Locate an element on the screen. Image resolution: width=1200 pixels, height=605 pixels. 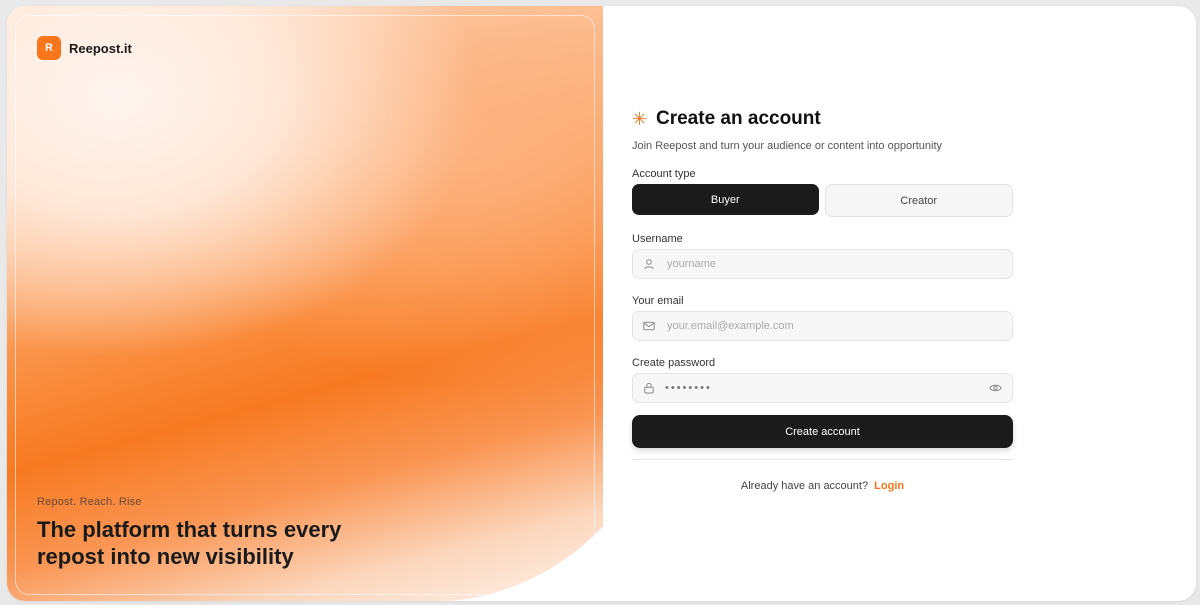
email-input is located at coordinates (833, 326).